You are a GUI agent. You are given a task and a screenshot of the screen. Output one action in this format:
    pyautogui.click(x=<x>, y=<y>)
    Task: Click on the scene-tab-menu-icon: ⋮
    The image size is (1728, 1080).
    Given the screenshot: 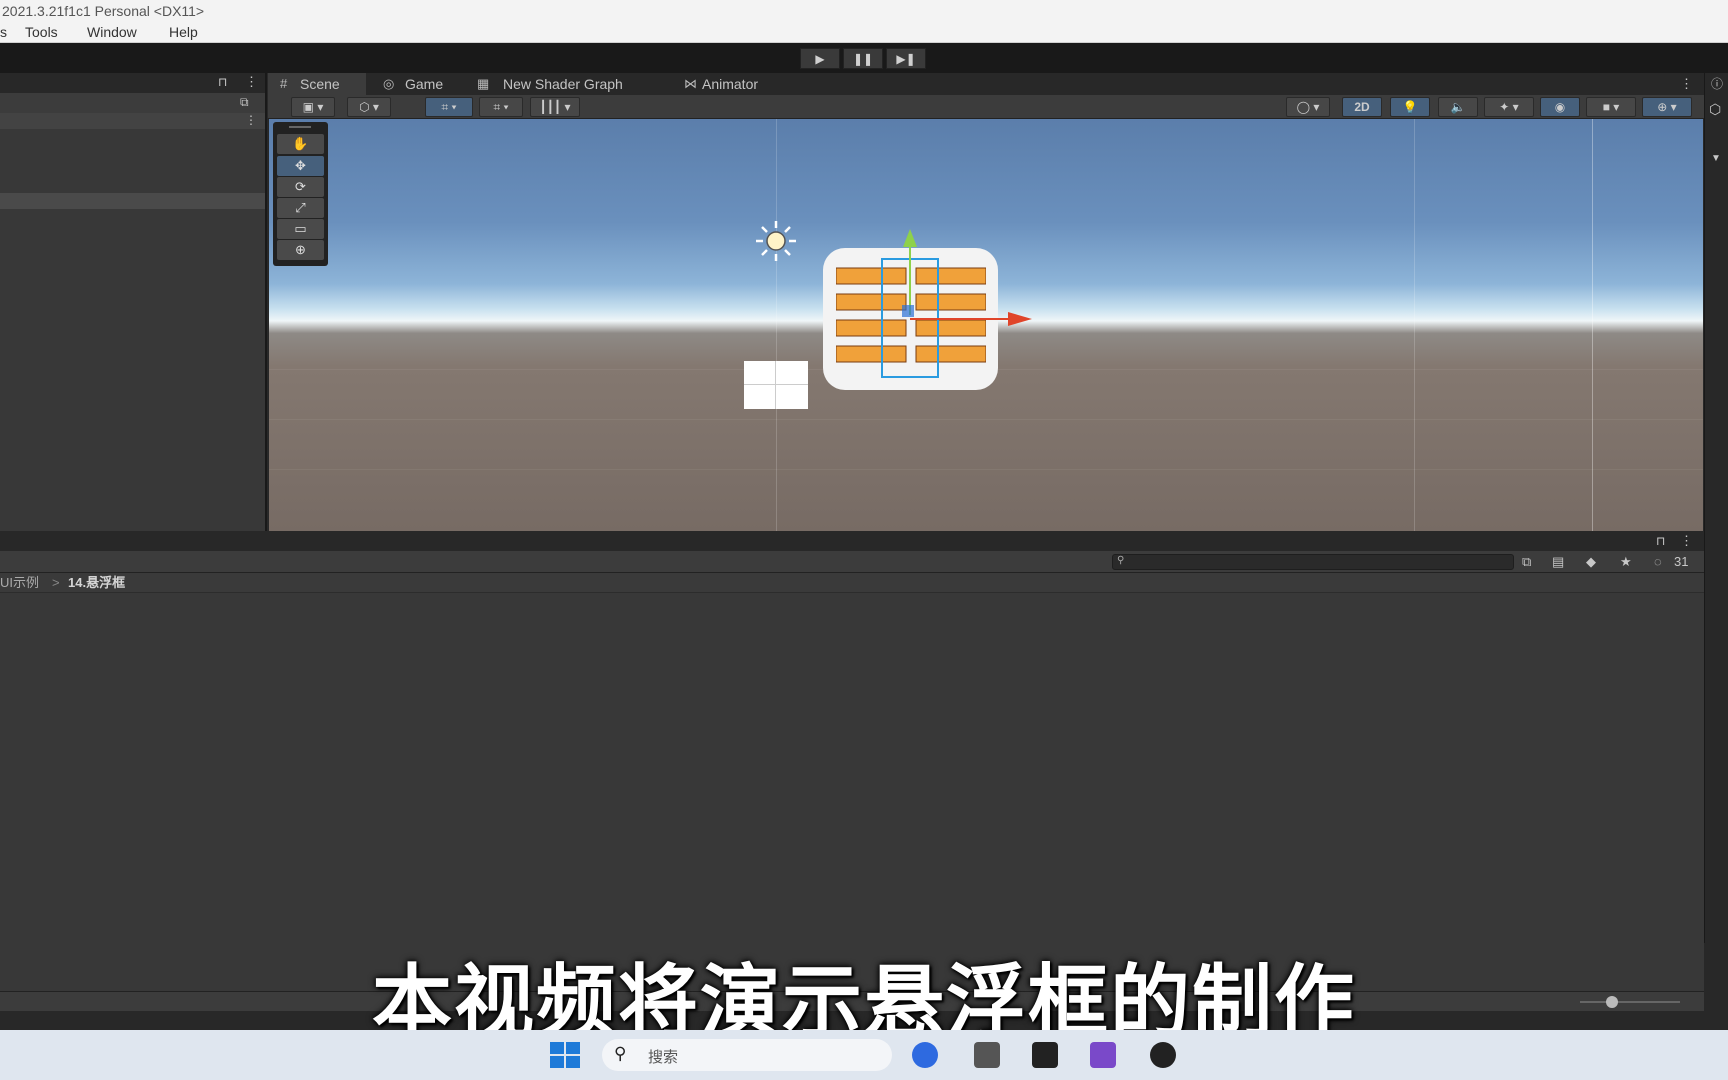 What is the action you would take?
    pyautogui.click(x=1686, y=84)
    